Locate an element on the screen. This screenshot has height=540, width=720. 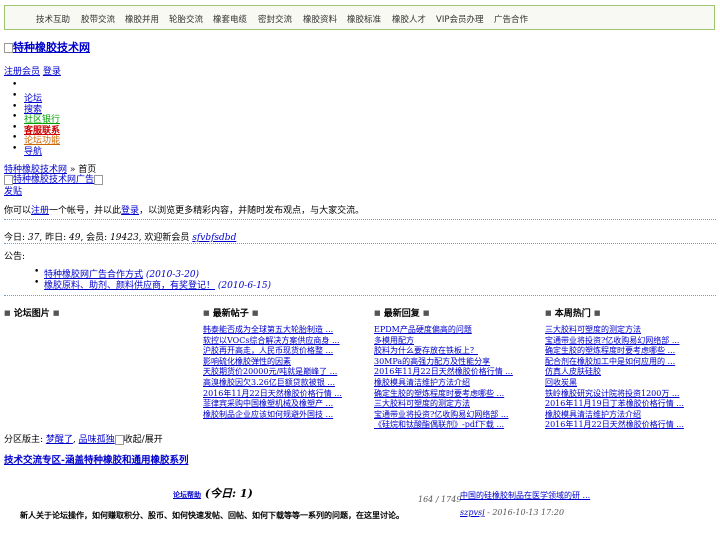
section-title-hot: ■ 本周热门 ■ is located at coordinates (573, 312).